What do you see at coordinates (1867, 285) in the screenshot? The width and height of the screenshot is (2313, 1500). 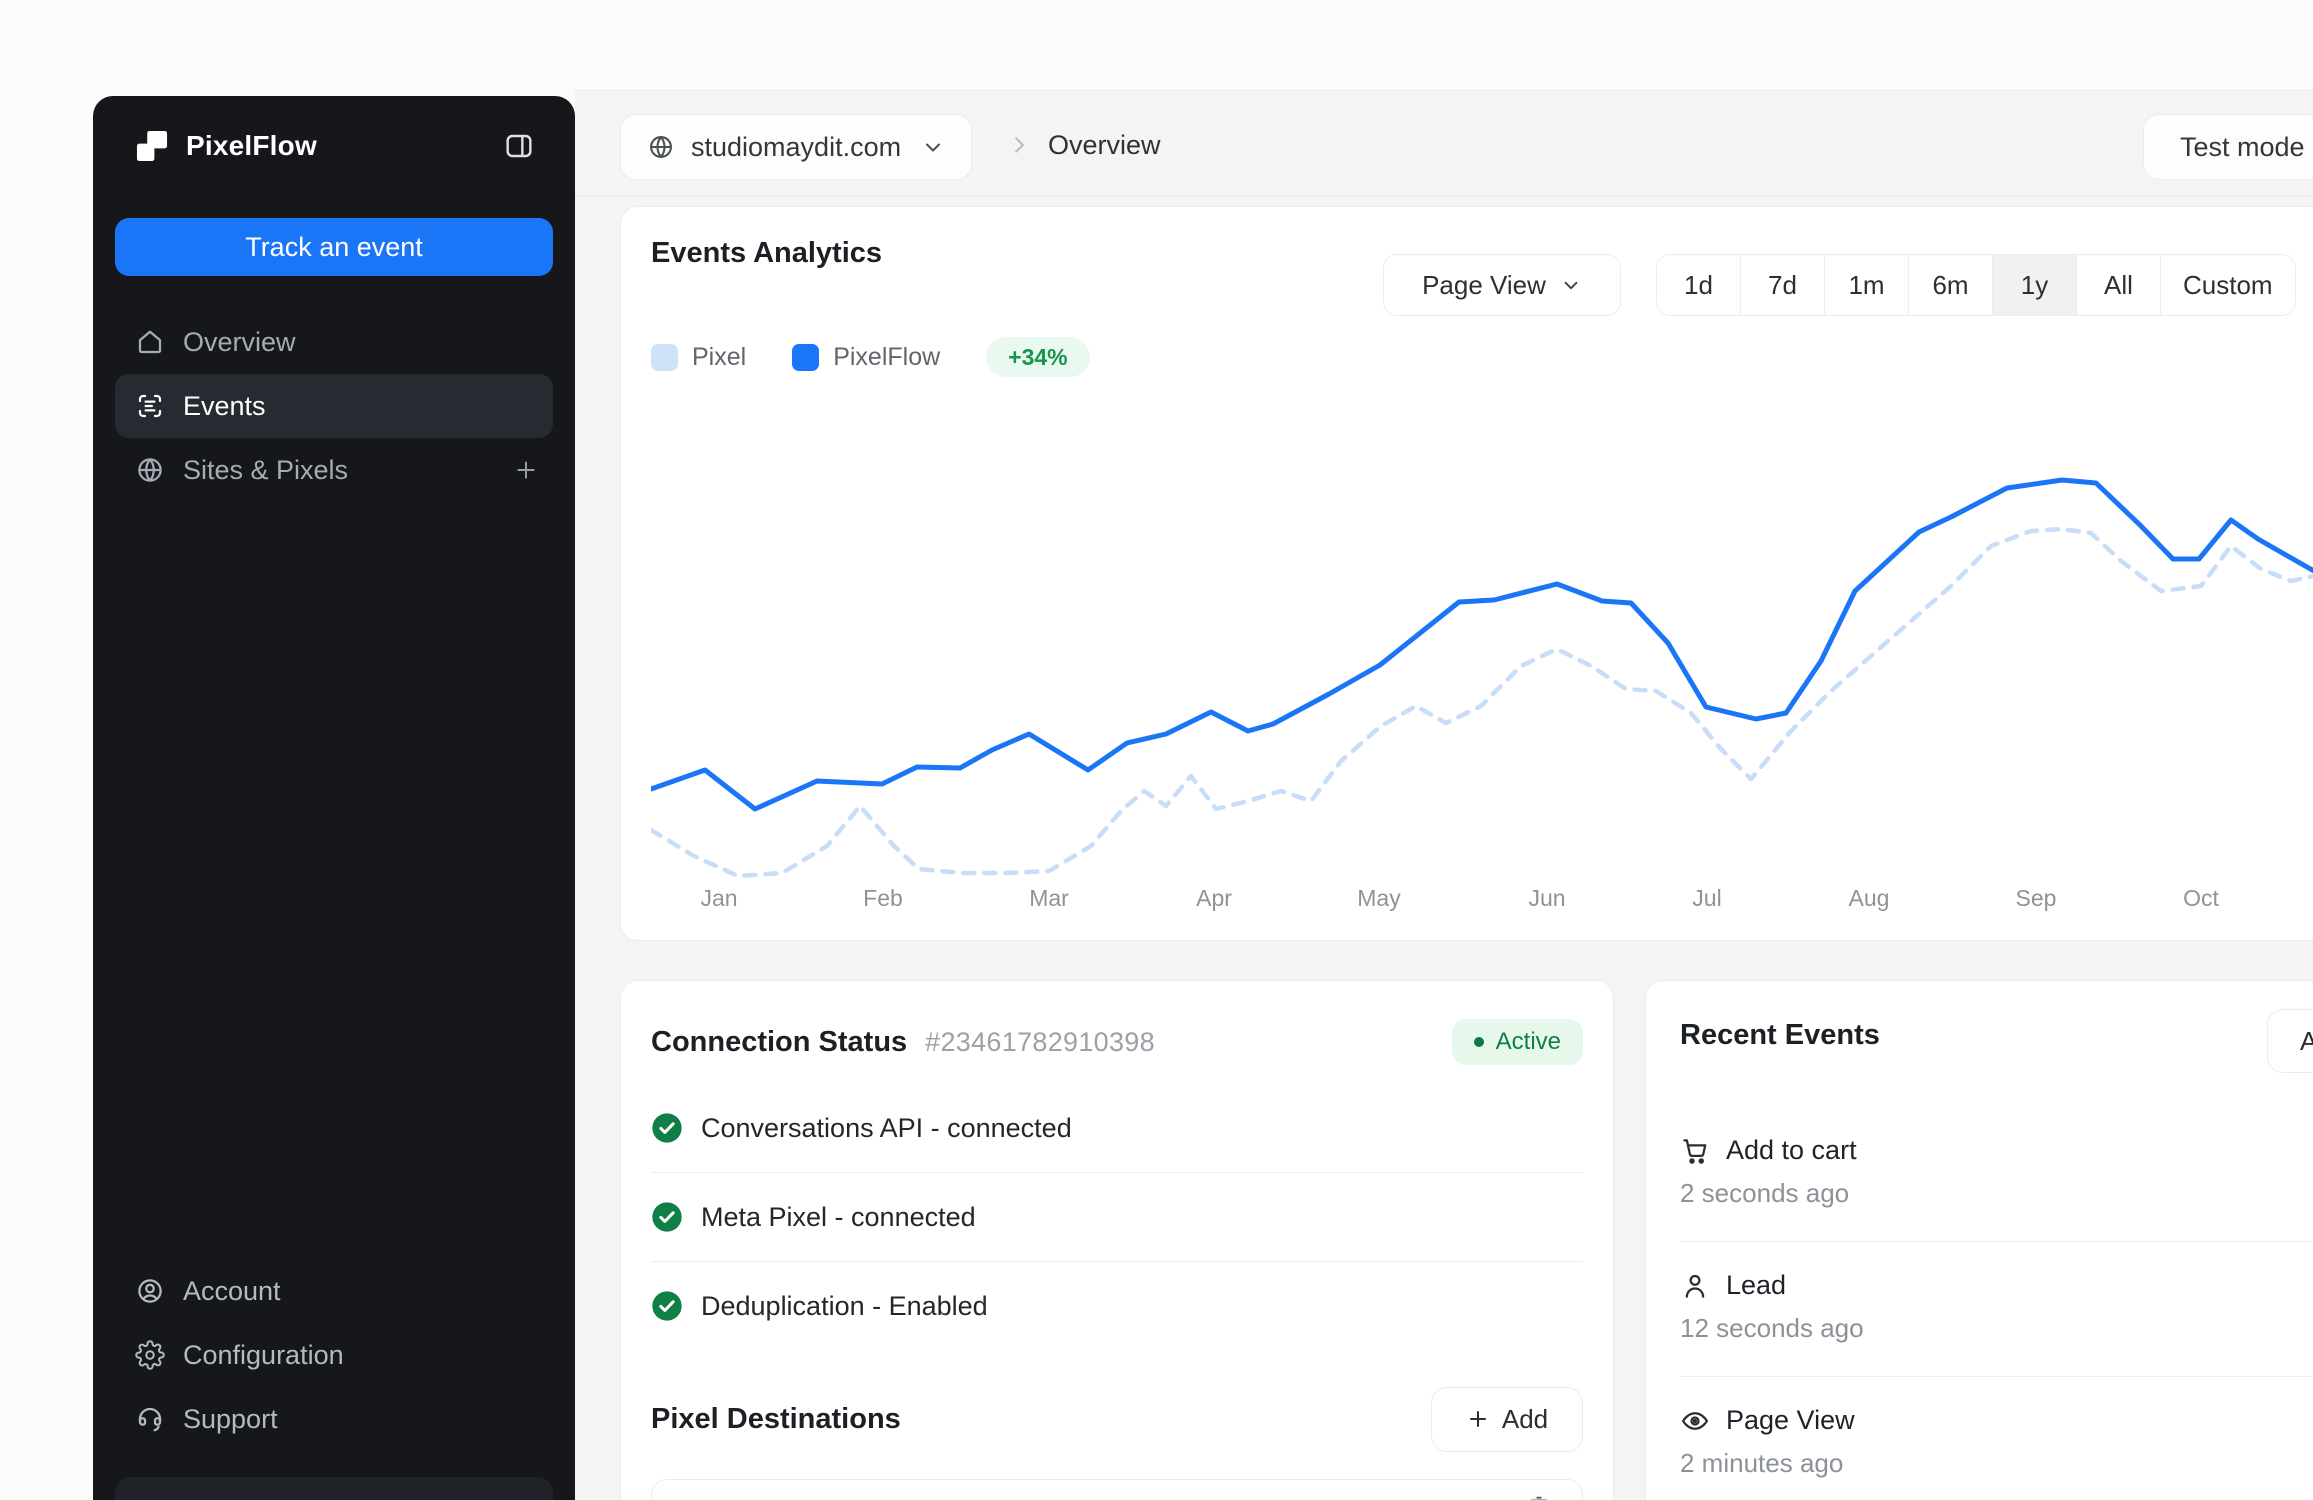 I see `range-1m: 1m` at bounding box center [1867, 285].